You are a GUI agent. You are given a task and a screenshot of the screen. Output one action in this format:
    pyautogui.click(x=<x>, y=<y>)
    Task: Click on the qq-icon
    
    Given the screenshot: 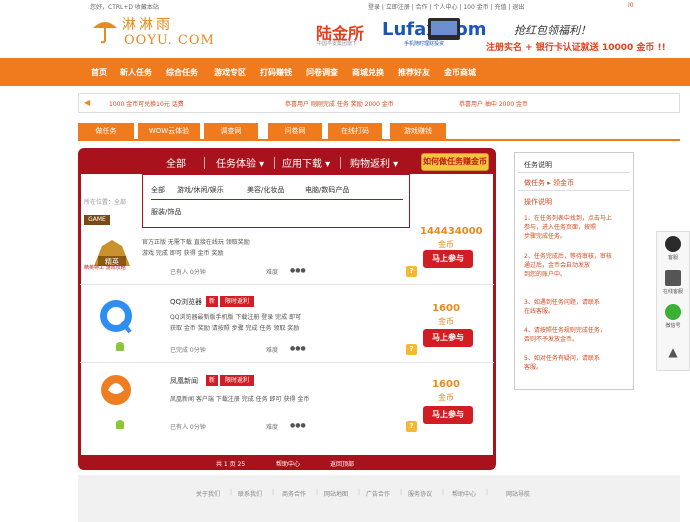 What is the action you would take?
    pyautogui.click(x=673, y=244)
    